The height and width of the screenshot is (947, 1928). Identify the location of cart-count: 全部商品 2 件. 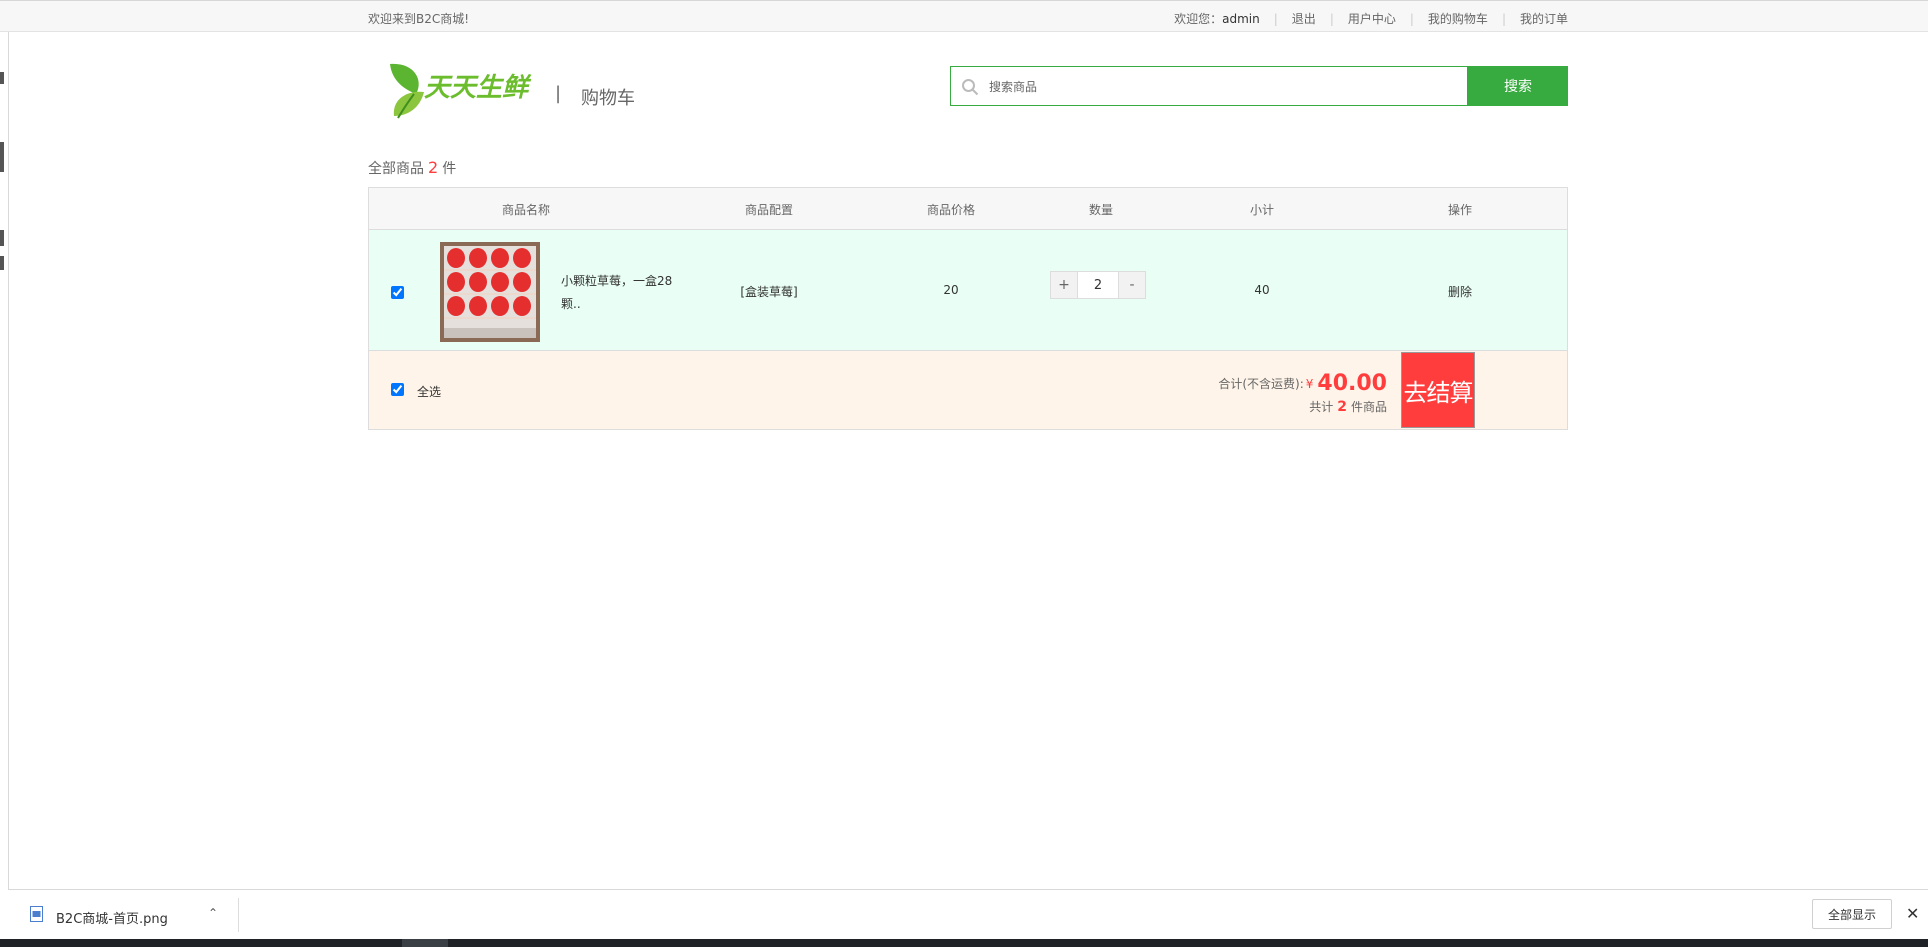
(412, 167).